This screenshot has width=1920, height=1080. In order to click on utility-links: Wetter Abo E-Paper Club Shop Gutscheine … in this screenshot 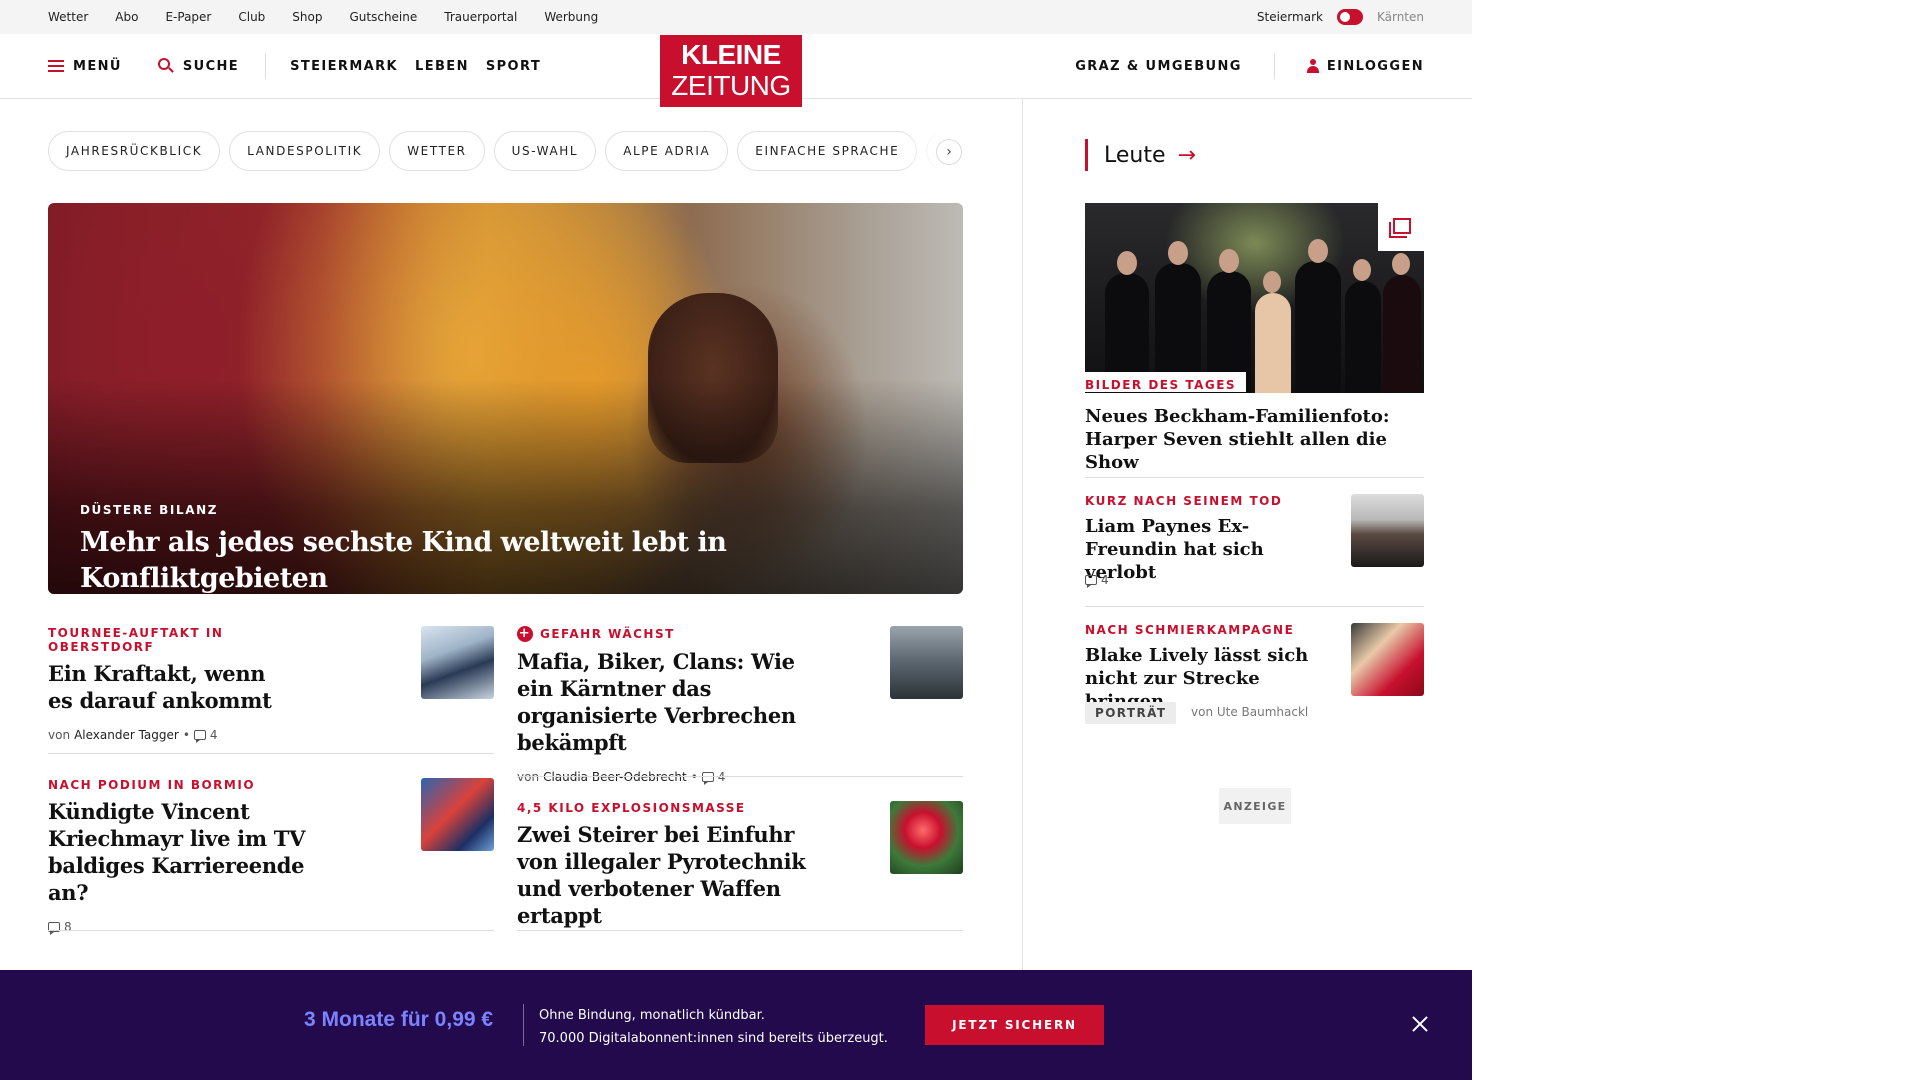, I will do `click(323, 17)`.